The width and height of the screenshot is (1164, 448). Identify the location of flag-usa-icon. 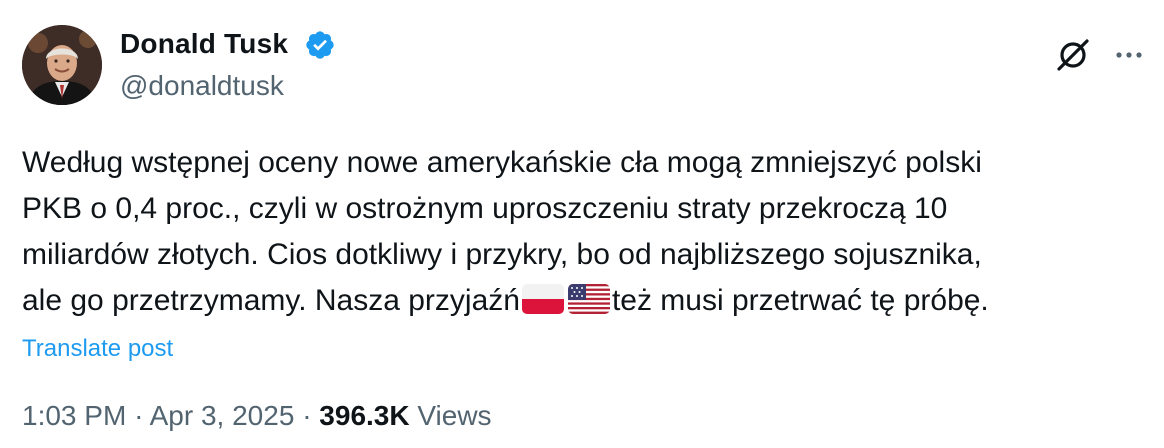
(588, 299).